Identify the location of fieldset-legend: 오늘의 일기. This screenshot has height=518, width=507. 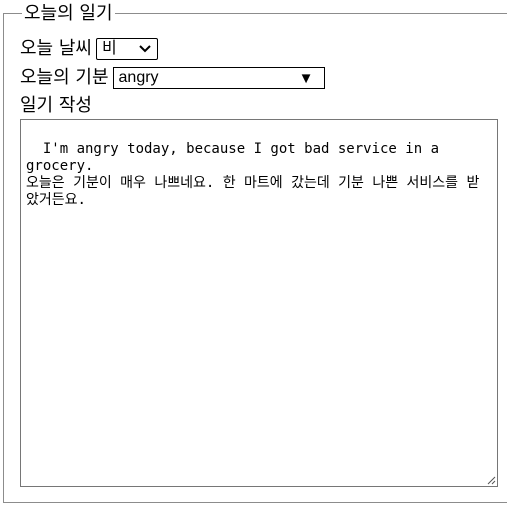
(68, 14).